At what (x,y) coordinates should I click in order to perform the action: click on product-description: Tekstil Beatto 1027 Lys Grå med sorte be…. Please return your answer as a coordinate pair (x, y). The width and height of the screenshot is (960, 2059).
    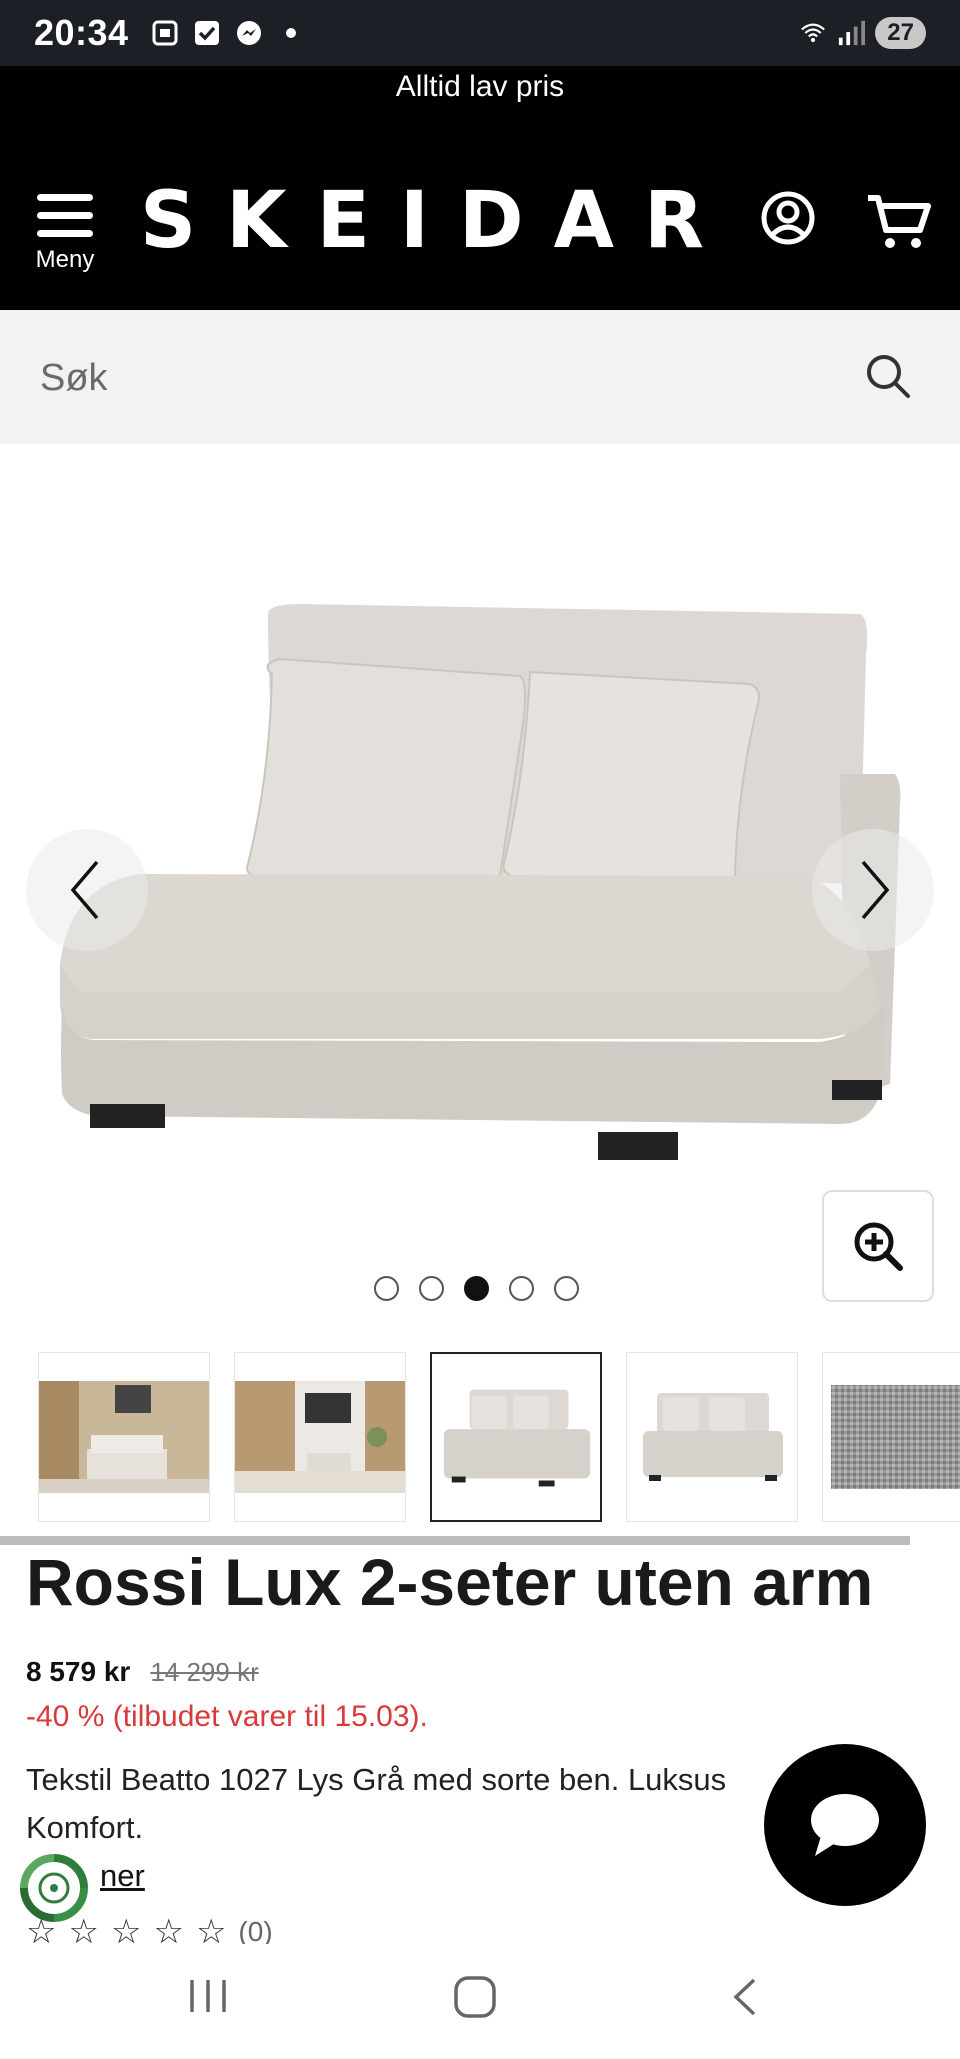
    Looking at the image, I should click on (376, 1803).